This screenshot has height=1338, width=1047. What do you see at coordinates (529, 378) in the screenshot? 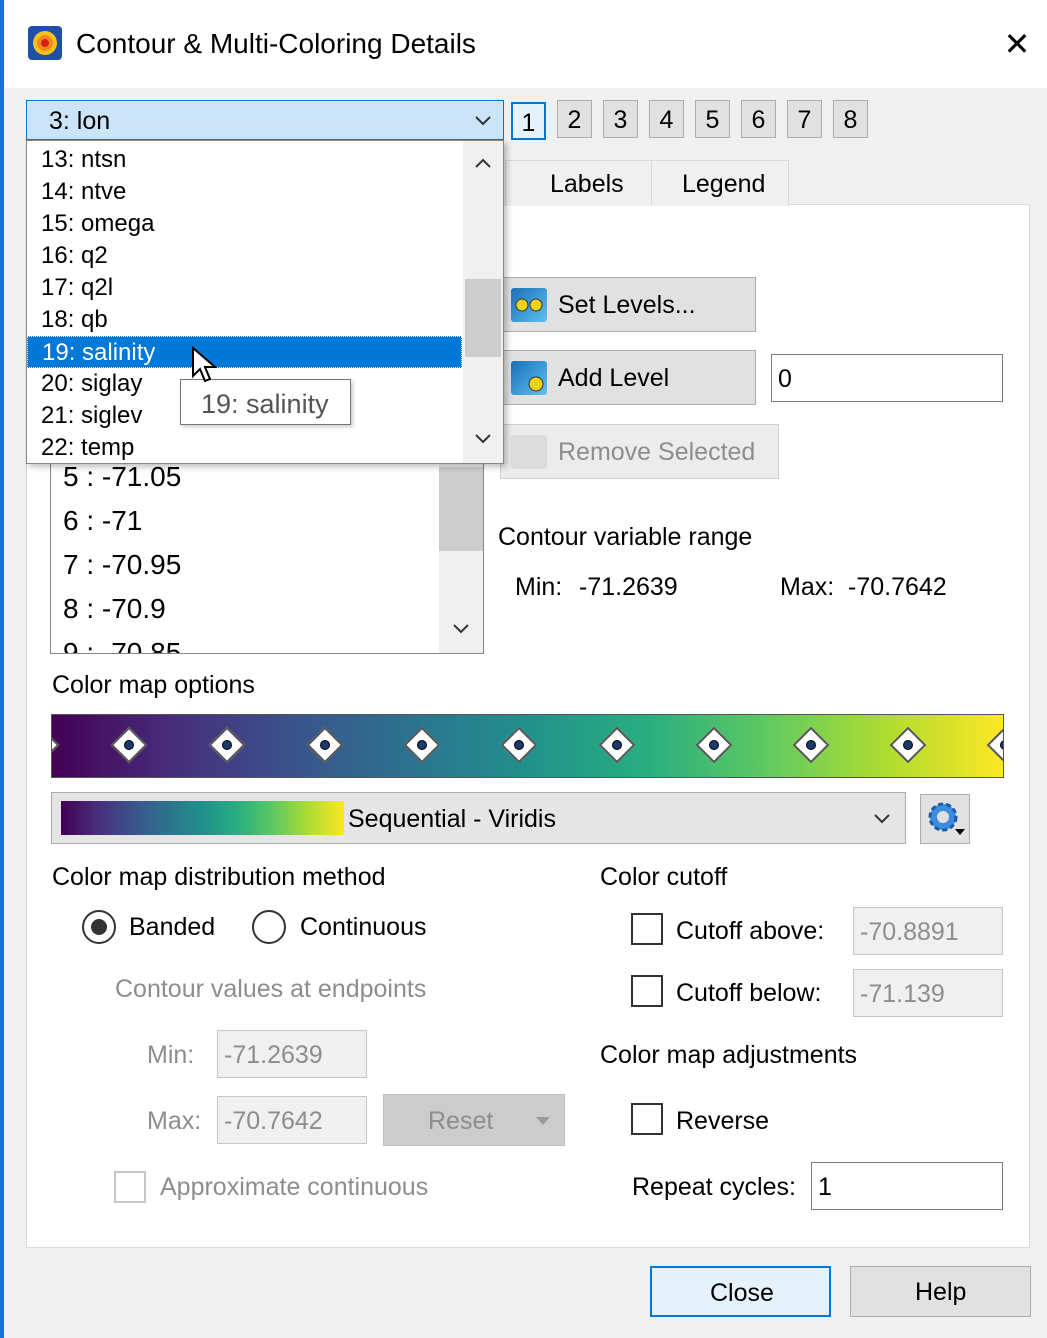
I see `add-level-icon` at bounding box center [529, 378].